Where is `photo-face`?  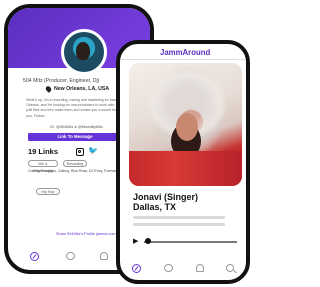
photo-face is located at coordinates (187, 127).